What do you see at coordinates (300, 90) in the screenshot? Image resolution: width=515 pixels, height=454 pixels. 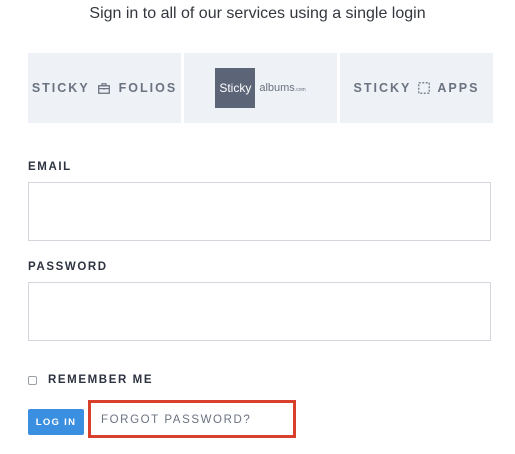 I see `albums-logo-suffix: .com` at bounding box center [300, 90].